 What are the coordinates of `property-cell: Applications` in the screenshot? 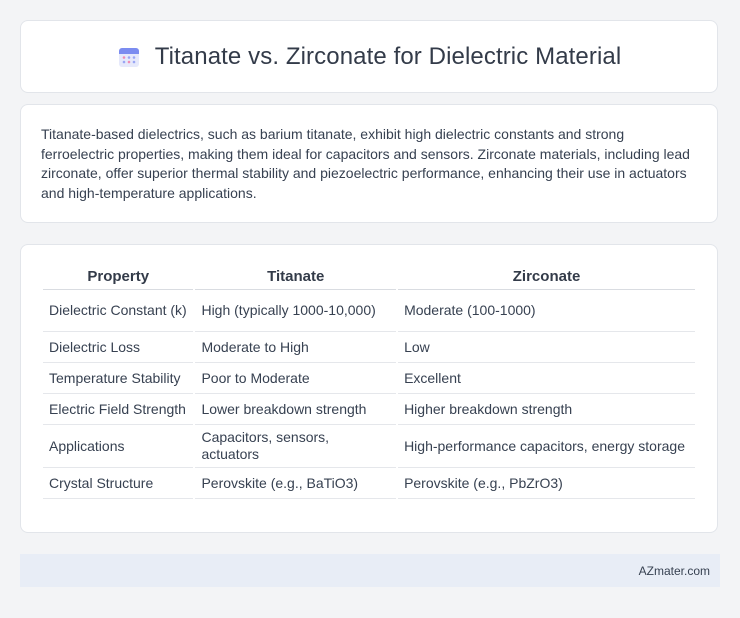 It's located at (118, 446).